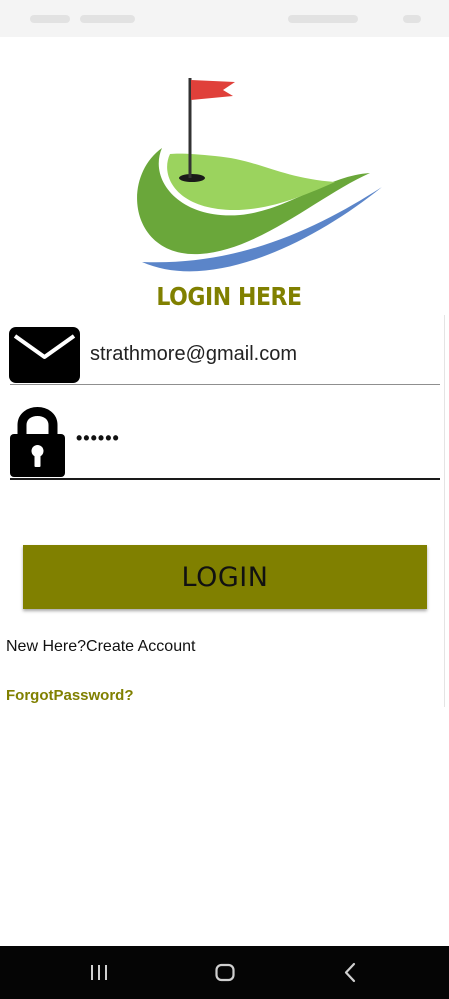  What do you see at coordinates (225, 479) in the screenshot?
I see `password-field-underline` at bounding box center [225, 479].